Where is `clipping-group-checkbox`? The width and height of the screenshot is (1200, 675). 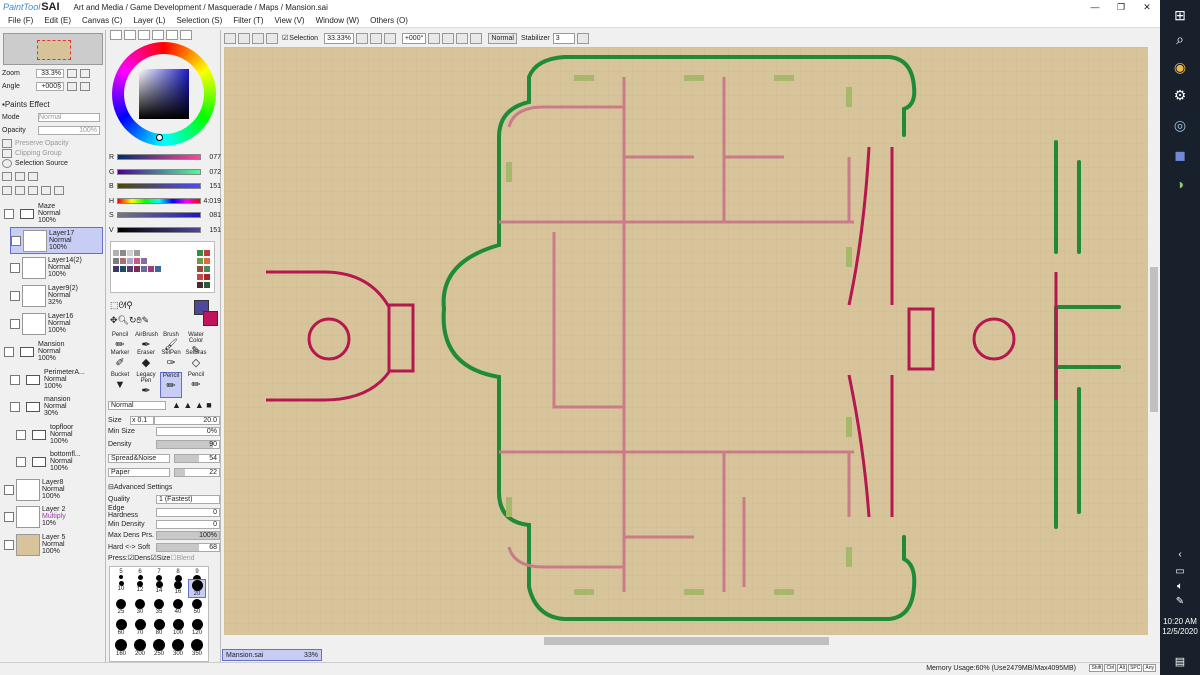 clipping-group-checkbox is located at coordinates (7, 153).